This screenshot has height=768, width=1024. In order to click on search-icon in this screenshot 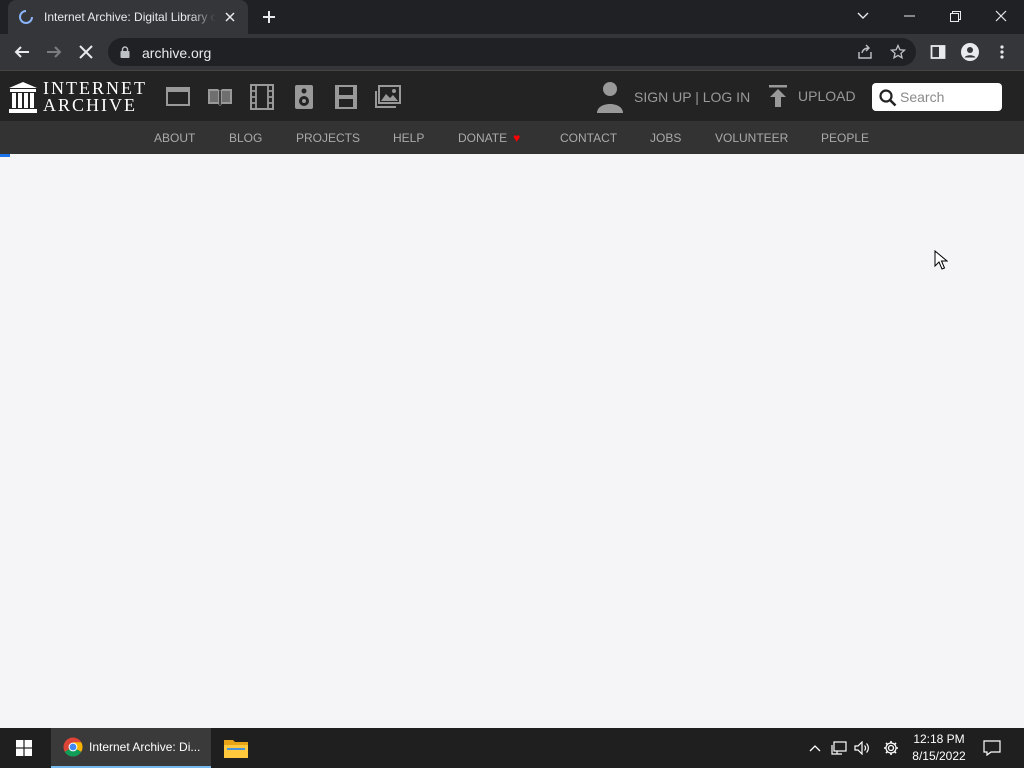, I will do `click(888, 98)`.